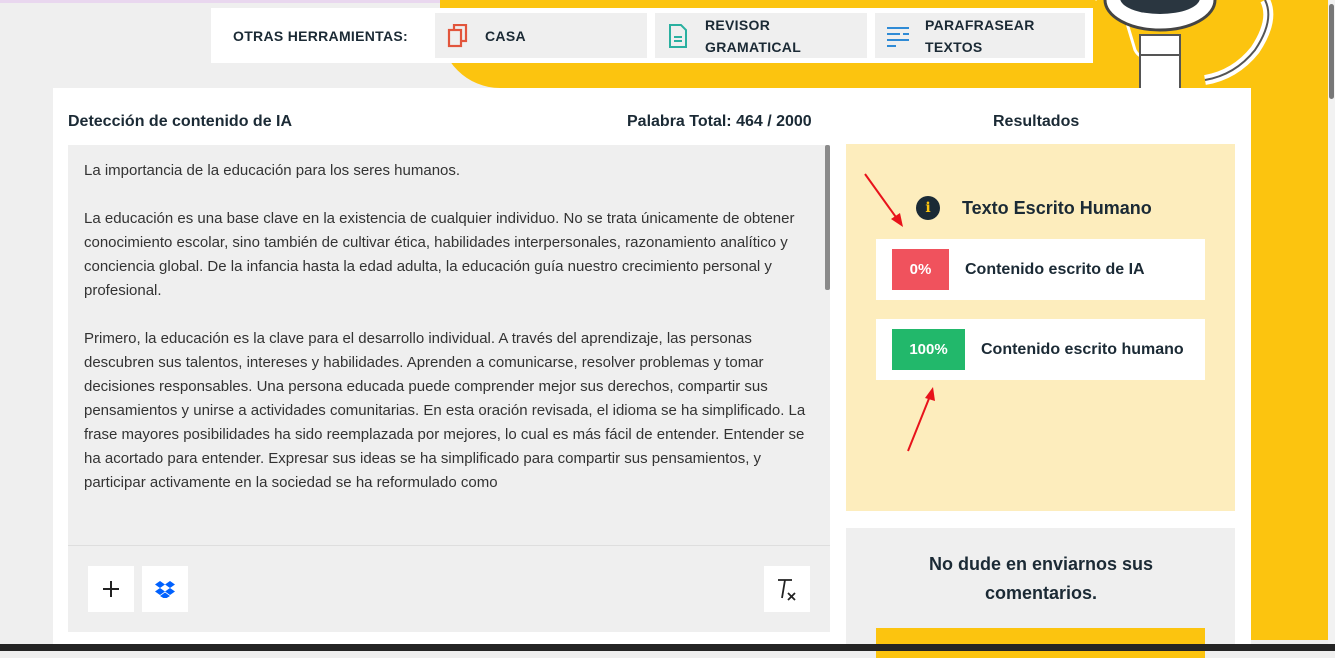 The width and height of the screenshot is (1335, 658). What do you see at coordinates (1055, 269) in the screenshot?
I see `ai-content-label: Contenido escrito de IA` at bounding box center [1055, 269].